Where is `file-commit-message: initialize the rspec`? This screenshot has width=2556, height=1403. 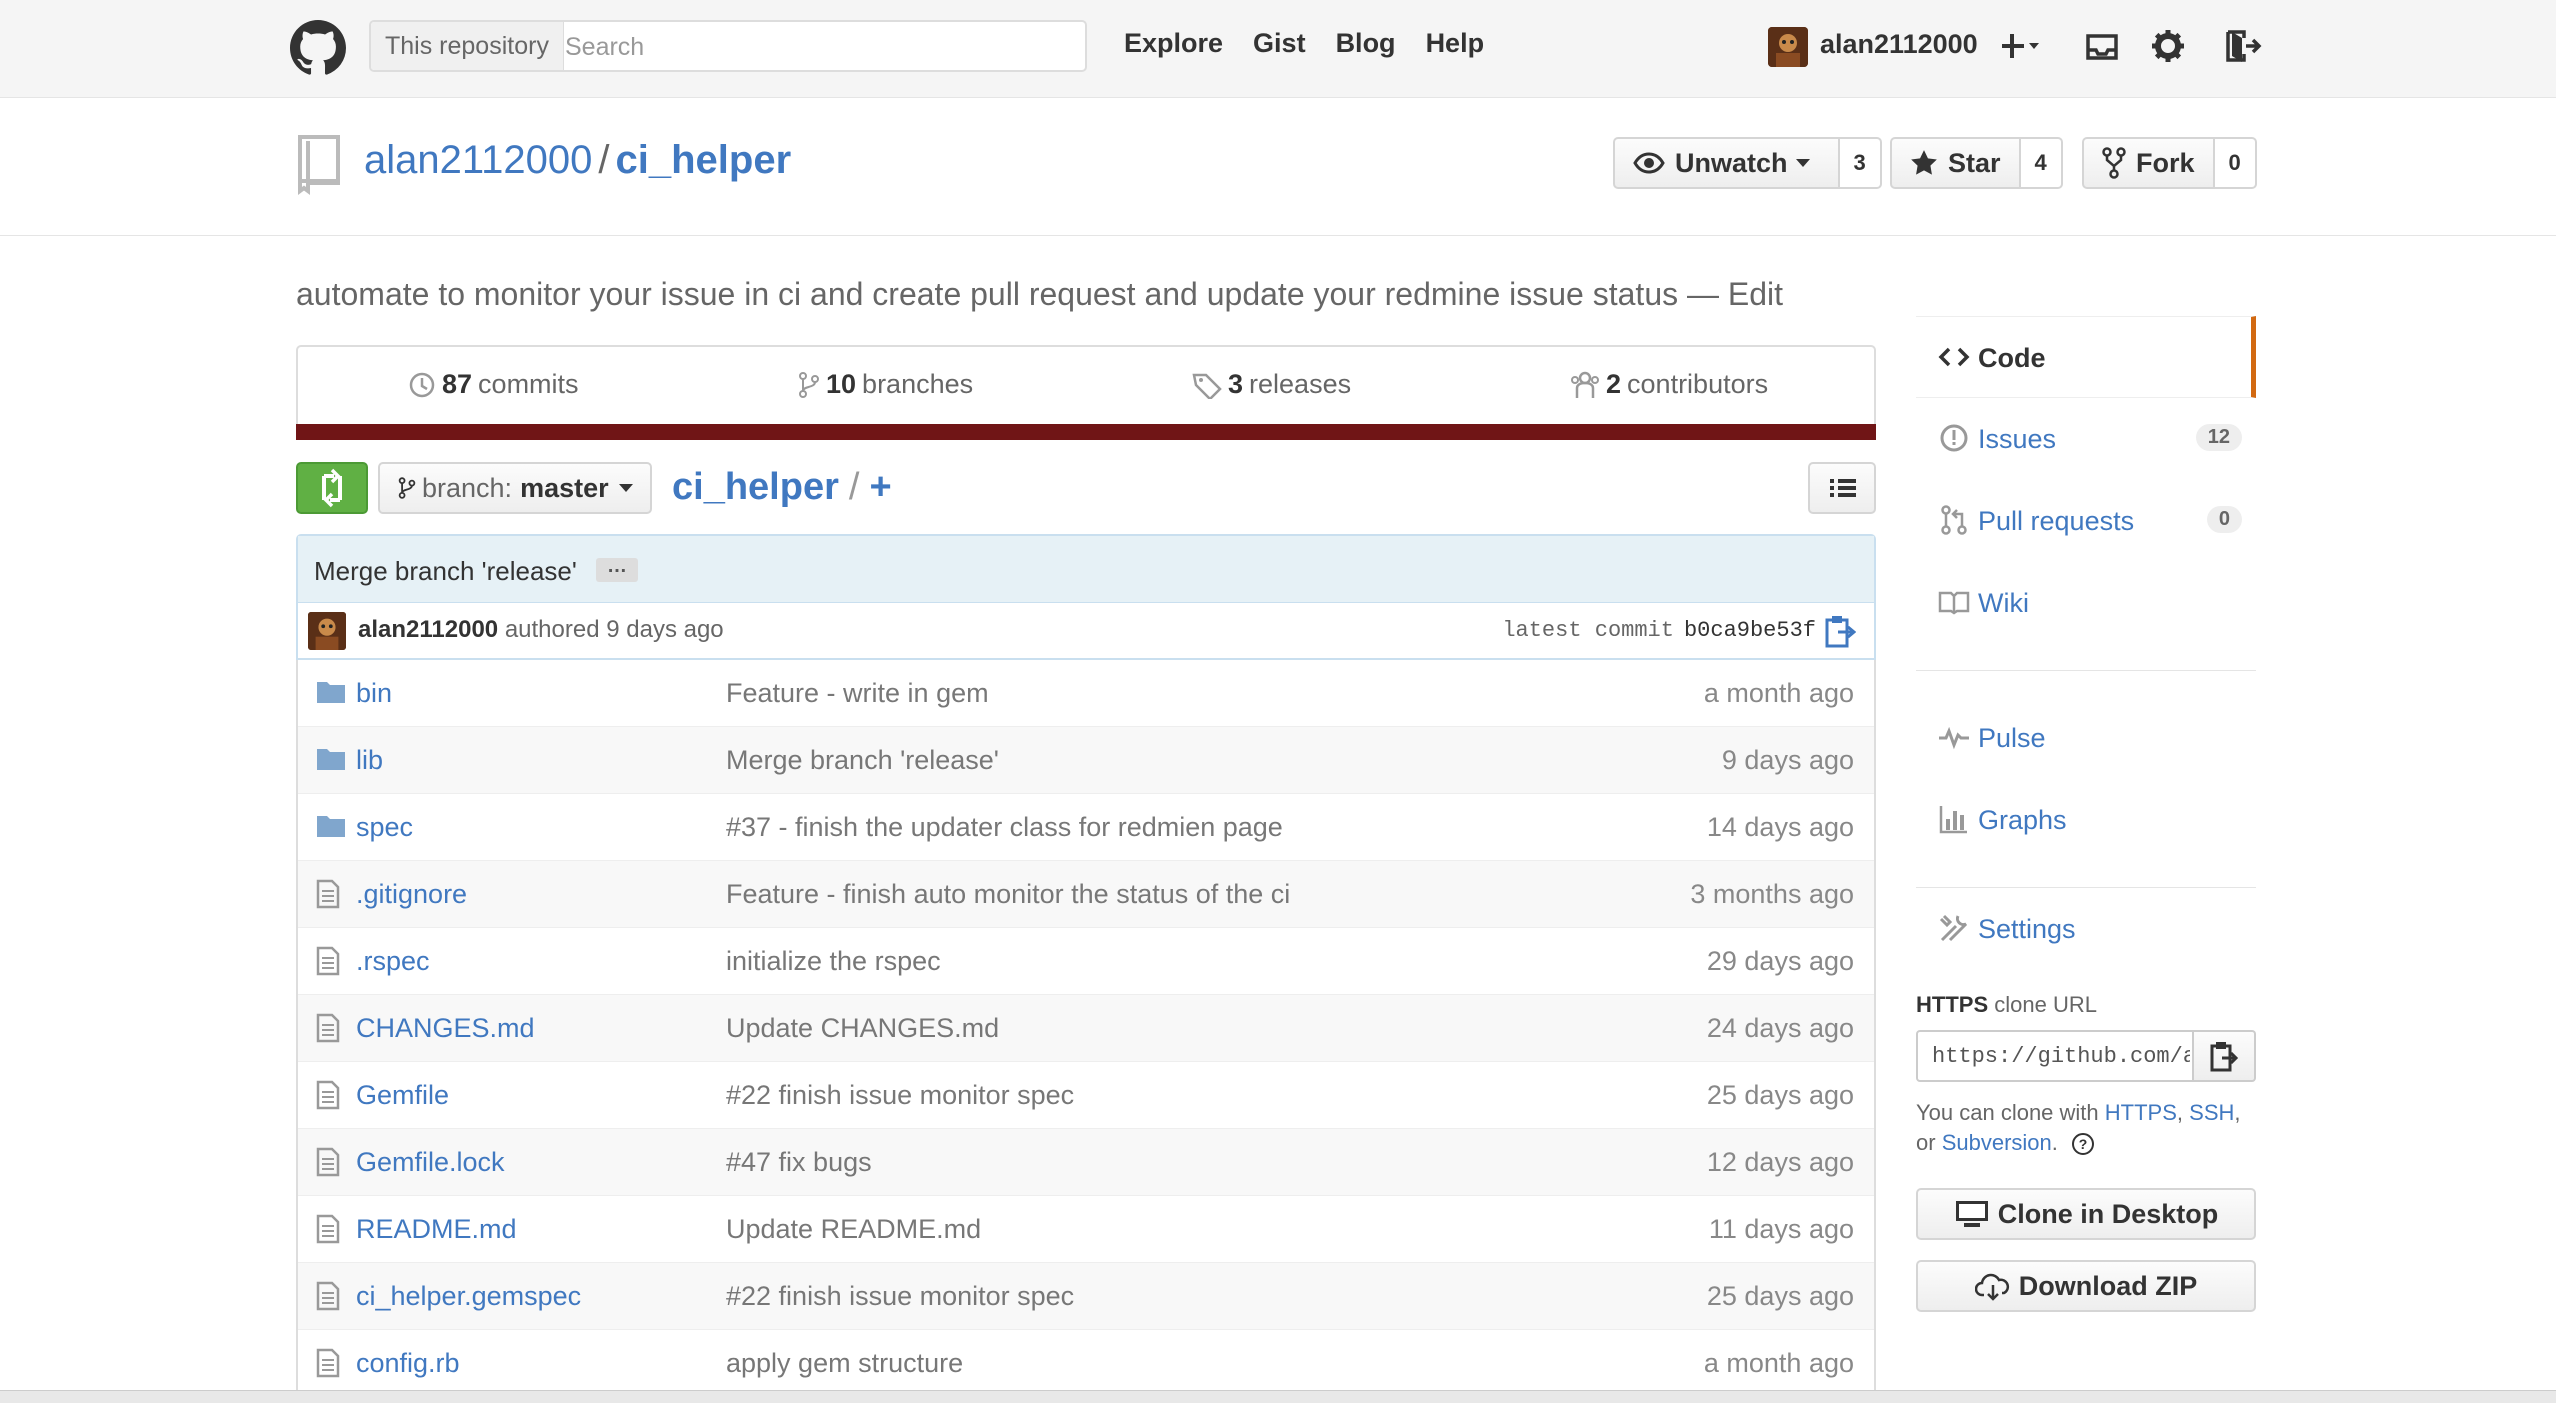
file-commit-message: initialize the rspec is located at coordinates (833, 961).